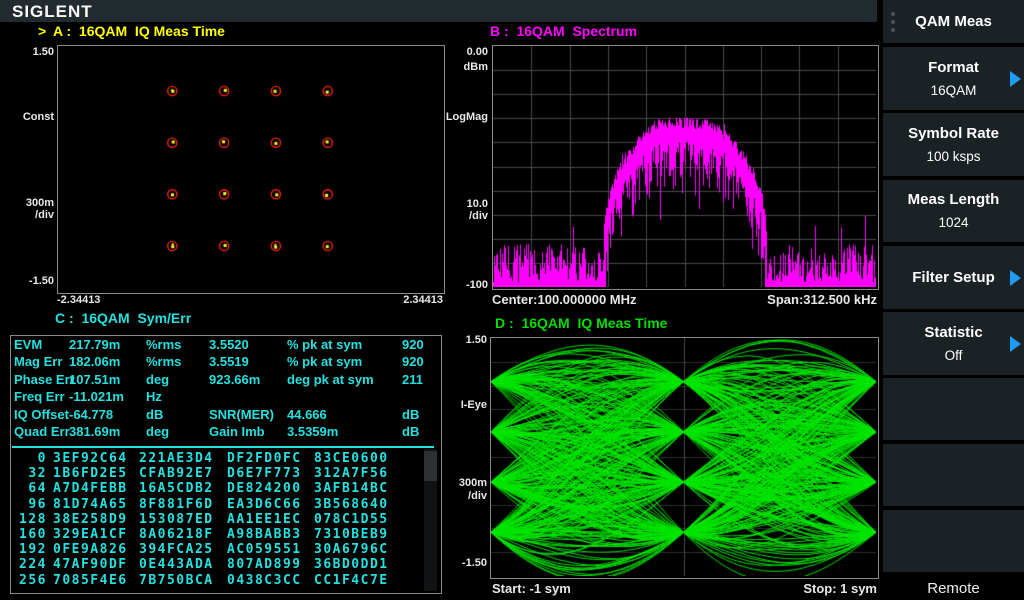 This screenshot has height=600, width=1024. Describe the element at coordinates (325, 344) in the screenshot. I see `sym-err-cell: % pk at sym` at that location.